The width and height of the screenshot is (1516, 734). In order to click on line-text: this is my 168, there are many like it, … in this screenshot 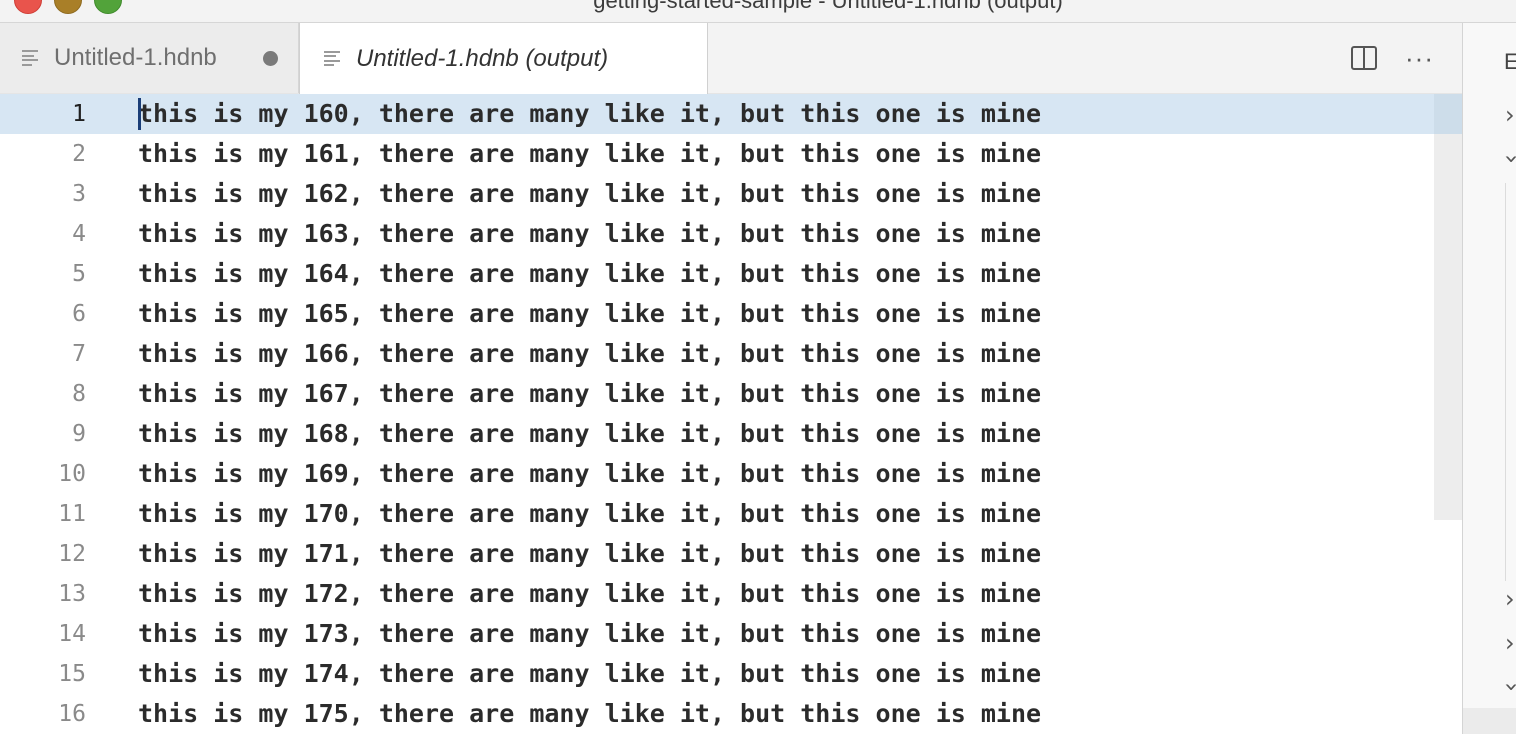, I will do `click(589, 434)`.